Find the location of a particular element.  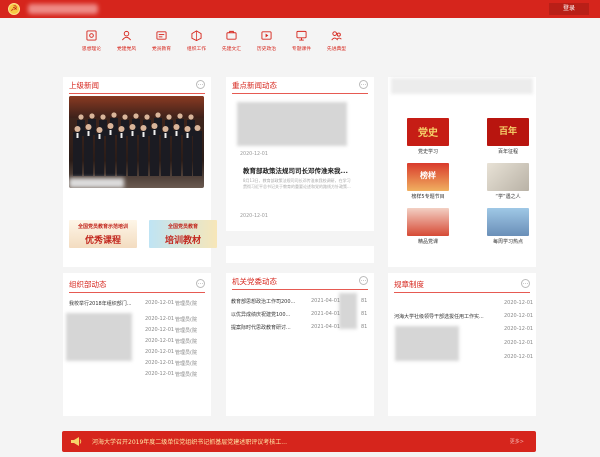

nav-item-courseware: 专题课件 is located at coordinates (301, 45).